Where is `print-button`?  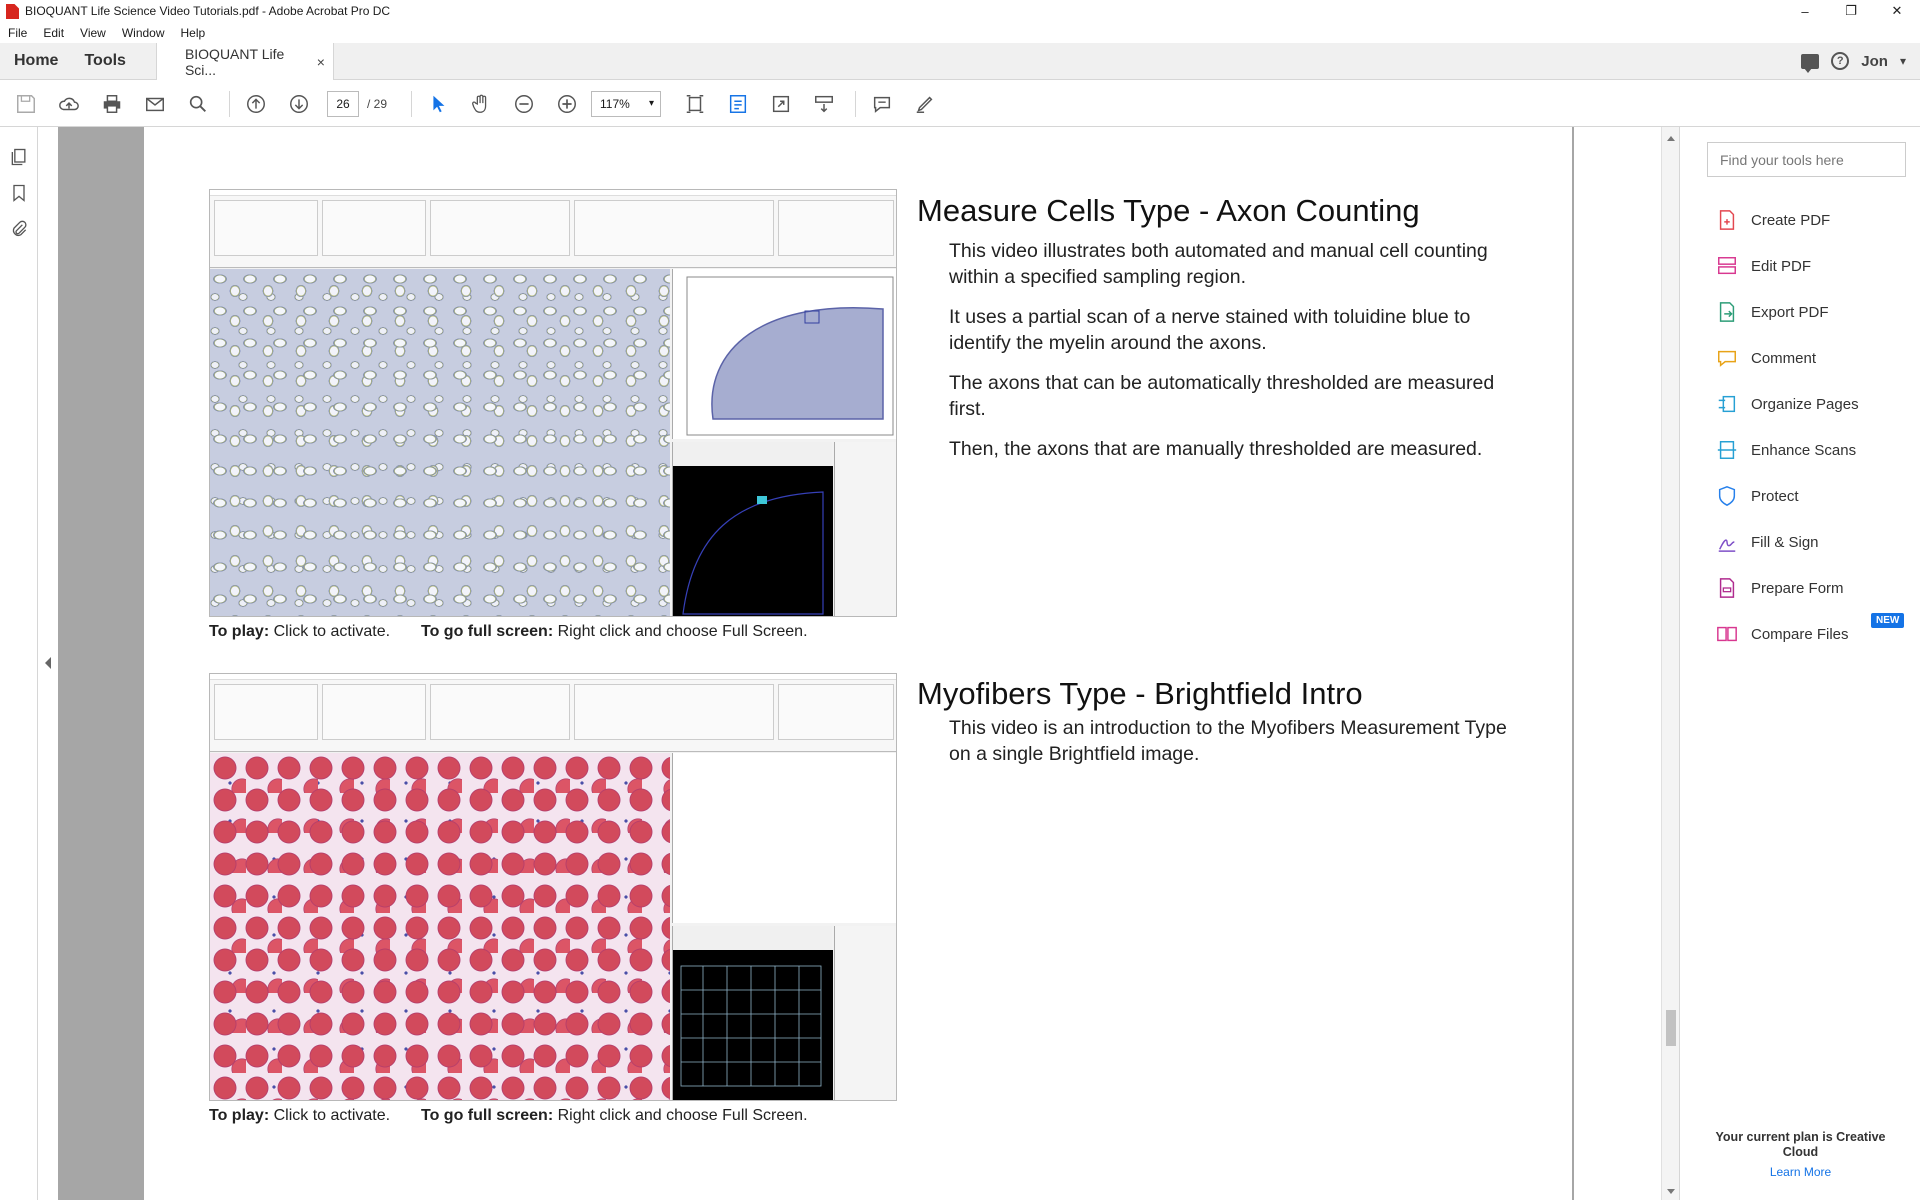 print-button is located at coordinates (112, 104).